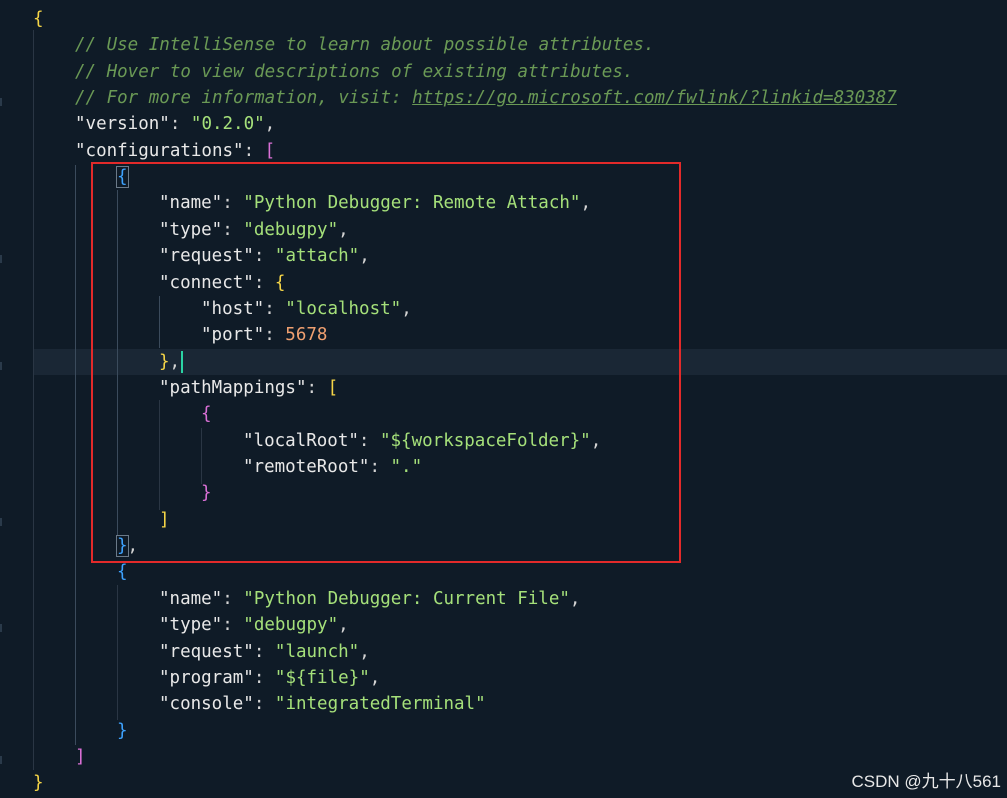 Image resolution: width=1007 pixels, height=798 pixels. What do you see at coordinates (206, 678) in the screenshot?
I see `json-key: "program"` at bounding box center [206, 678].